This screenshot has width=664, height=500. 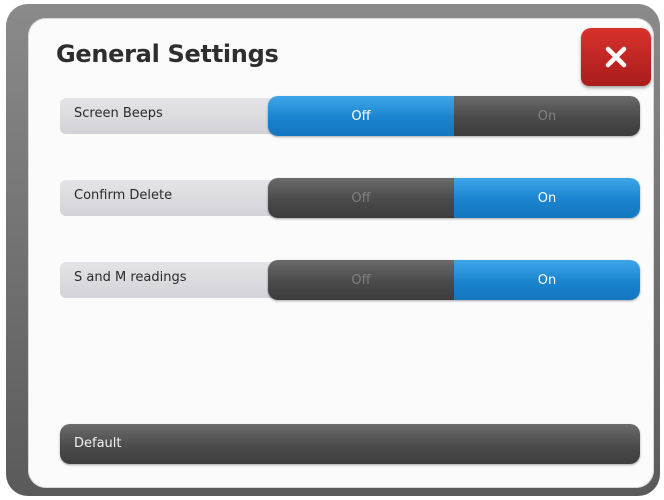 I want to click on s-and-m-readings-off-option: Off, so click(x=361, y=280).